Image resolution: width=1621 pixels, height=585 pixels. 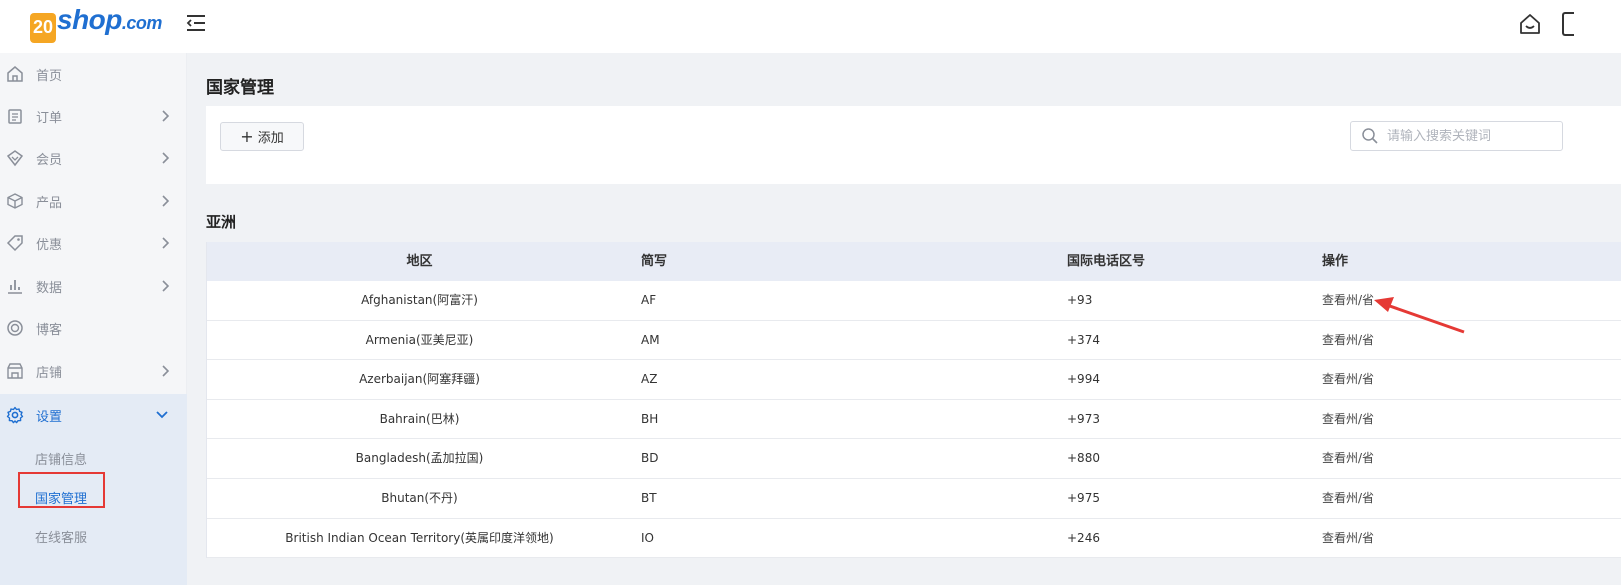 I want to click on page-title: 国家管理, so click(x=240, y=88).